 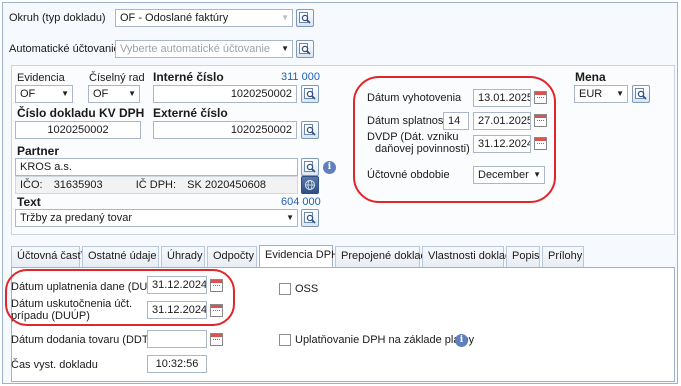 I want to click on mena-label: Mena, so click(x=590, y=77).